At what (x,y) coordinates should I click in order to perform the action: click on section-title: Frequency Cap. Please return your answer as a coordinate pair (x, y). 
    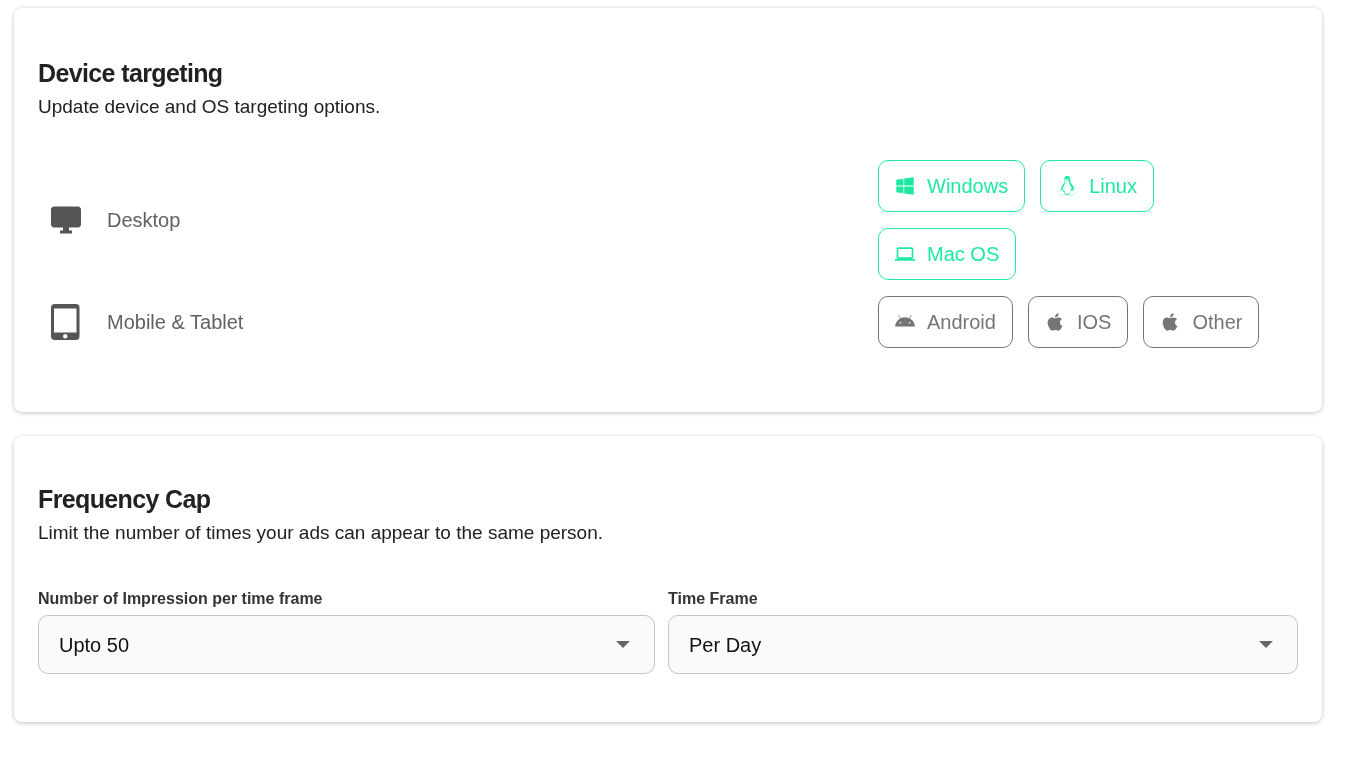
    Looking at the image, I should click on (125, 499).